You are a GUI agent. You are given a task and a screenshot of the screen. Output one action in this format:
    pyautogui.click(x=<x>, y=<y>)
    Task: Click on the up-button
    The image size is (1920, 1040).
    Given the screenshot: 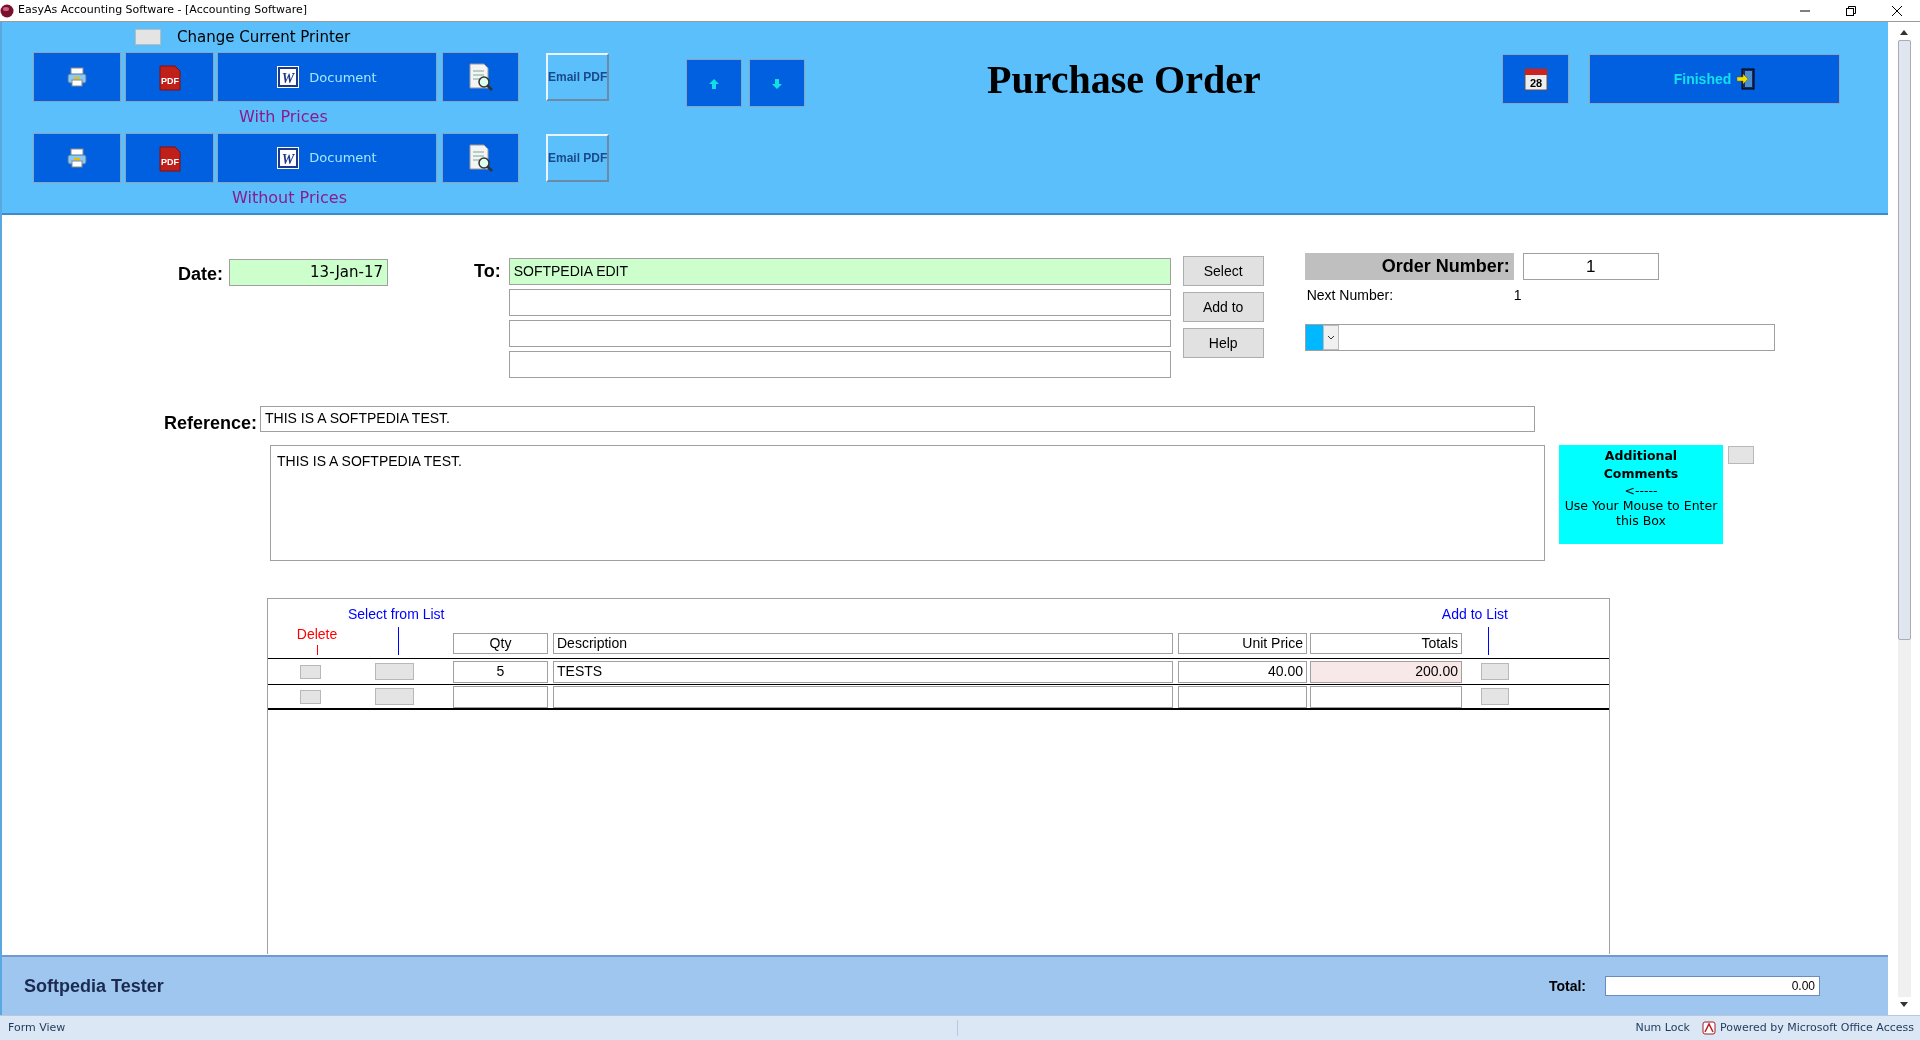 What is the action you would take?
    pyautogui.click(x=714, y=83)
    